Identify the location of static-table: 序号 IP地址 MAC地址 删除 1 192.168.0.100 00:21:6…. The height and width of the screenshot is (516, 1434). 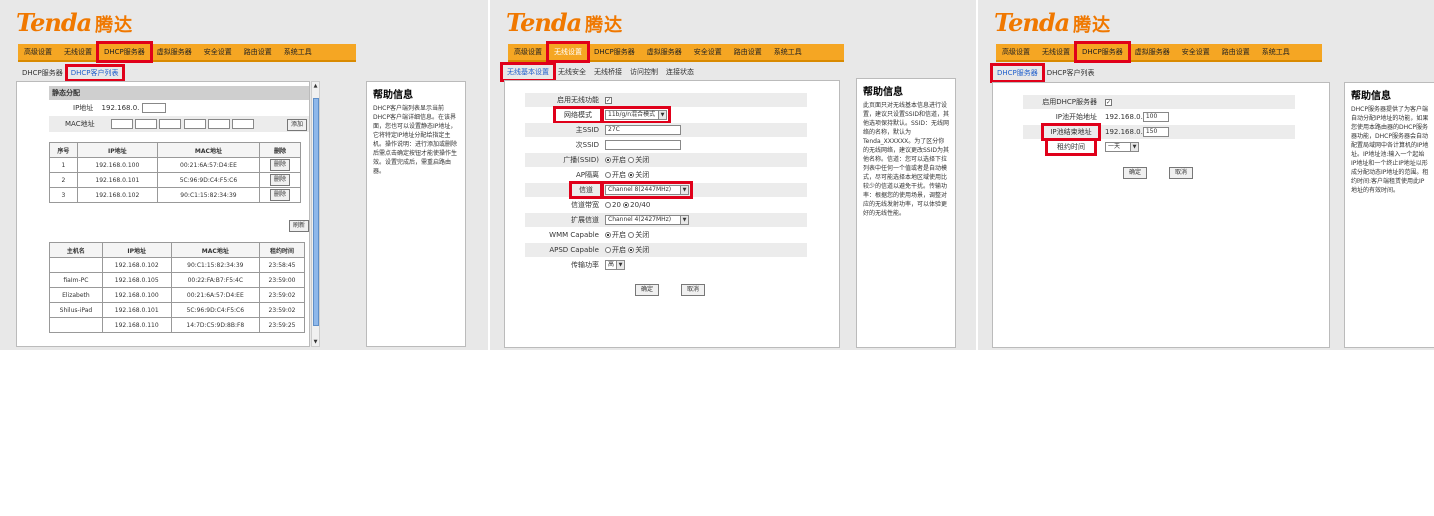
(175, 172).